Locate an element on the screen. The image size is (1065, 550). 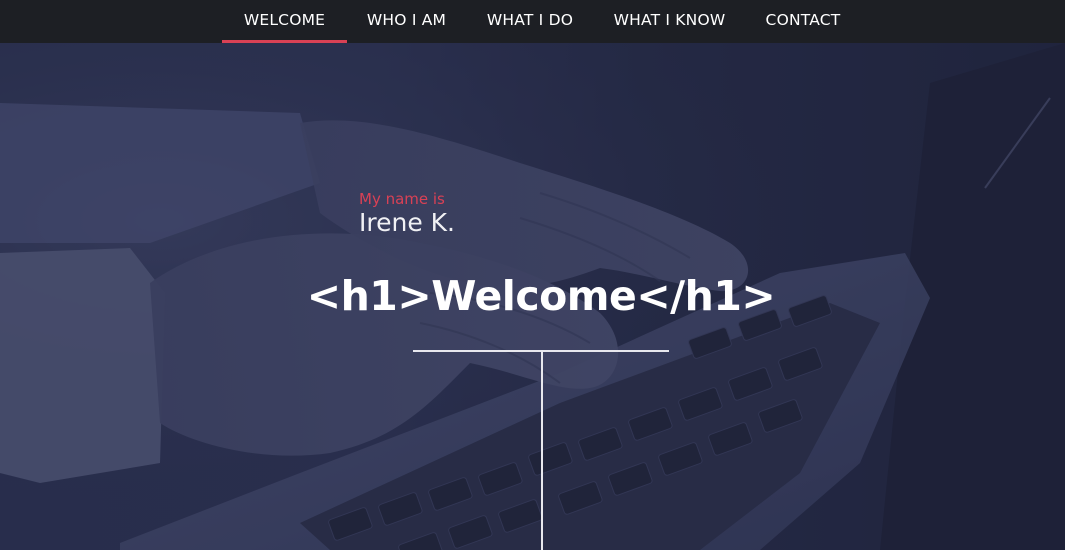
intro-label: My name is is located at coordinates (402, 199).